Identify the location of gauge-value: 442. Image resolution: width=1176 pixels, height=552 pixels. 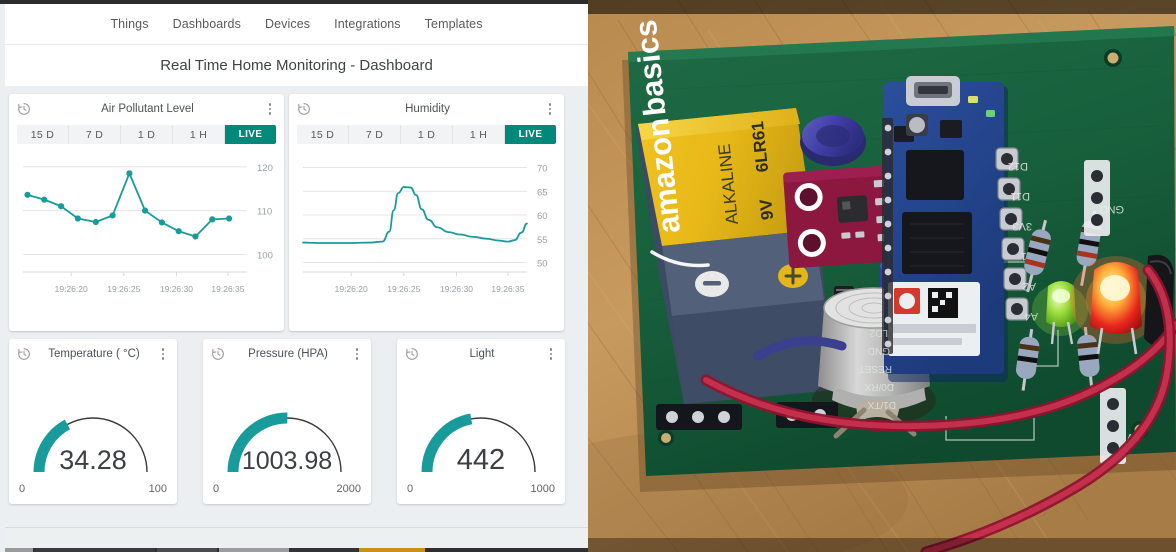
(481, 460).